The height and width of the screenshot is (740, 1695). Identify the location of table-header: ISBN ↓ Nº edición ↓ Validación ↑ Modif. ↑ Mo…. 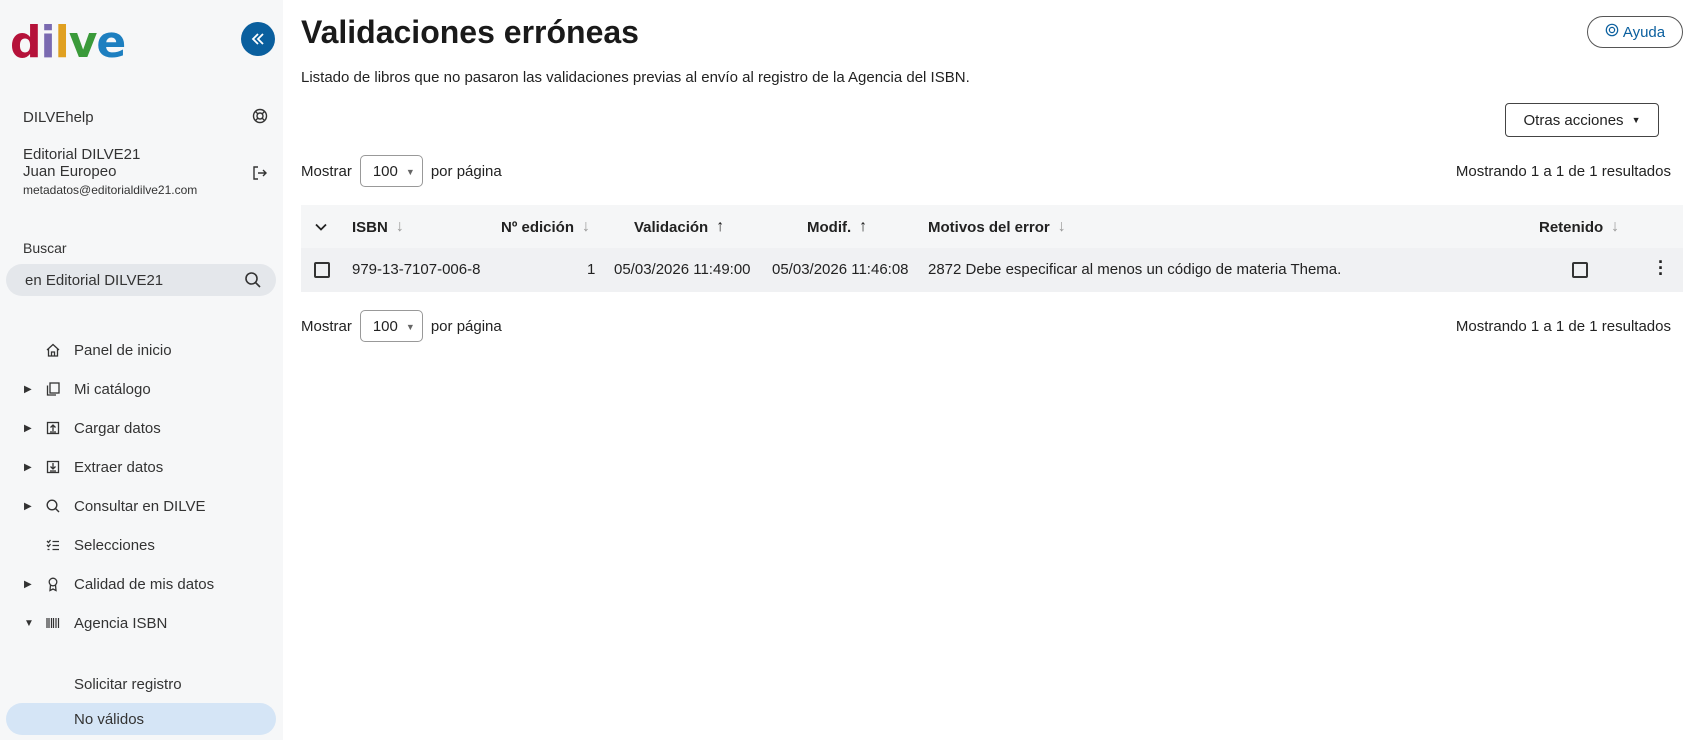
(992, 226).